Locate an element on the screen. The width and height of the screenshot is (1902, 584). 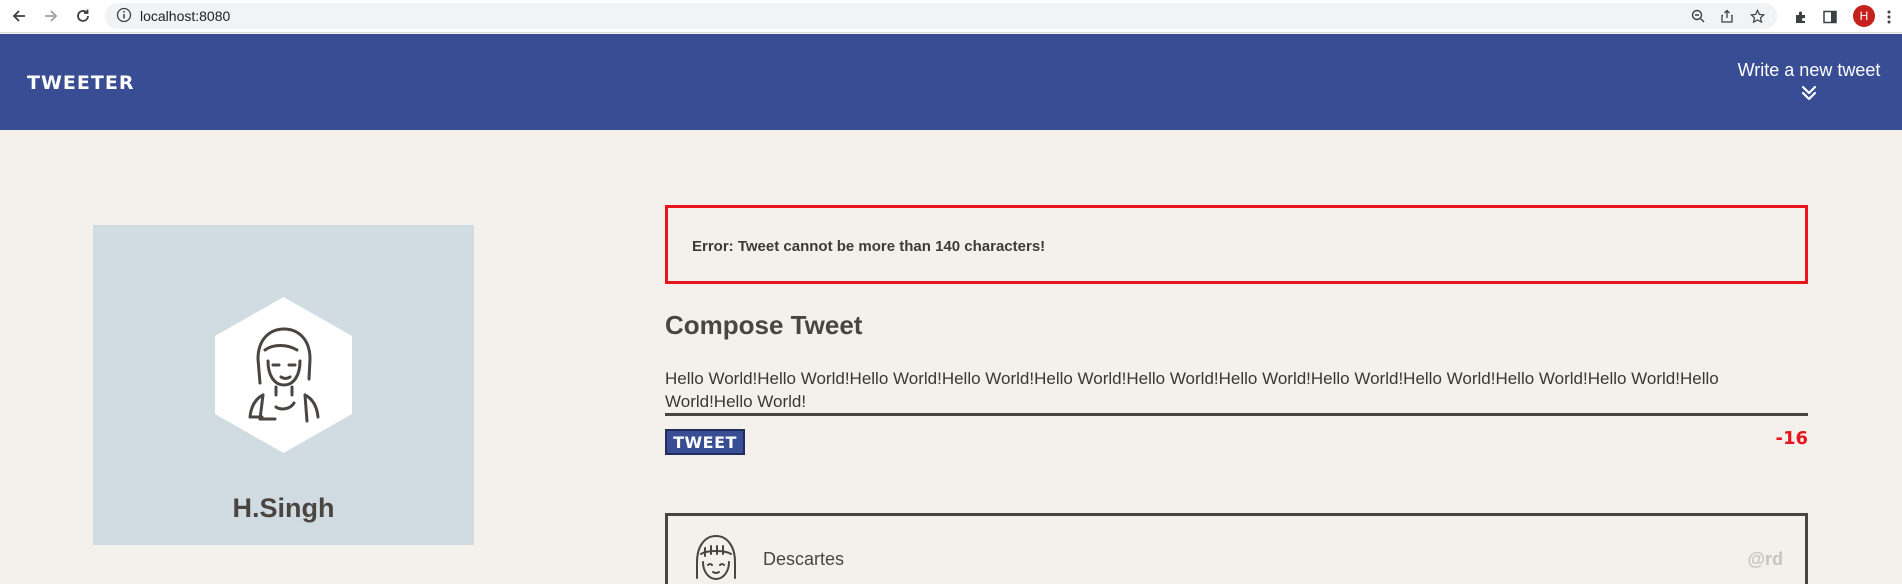
site-info-icon is located at coordinates (124, 17).